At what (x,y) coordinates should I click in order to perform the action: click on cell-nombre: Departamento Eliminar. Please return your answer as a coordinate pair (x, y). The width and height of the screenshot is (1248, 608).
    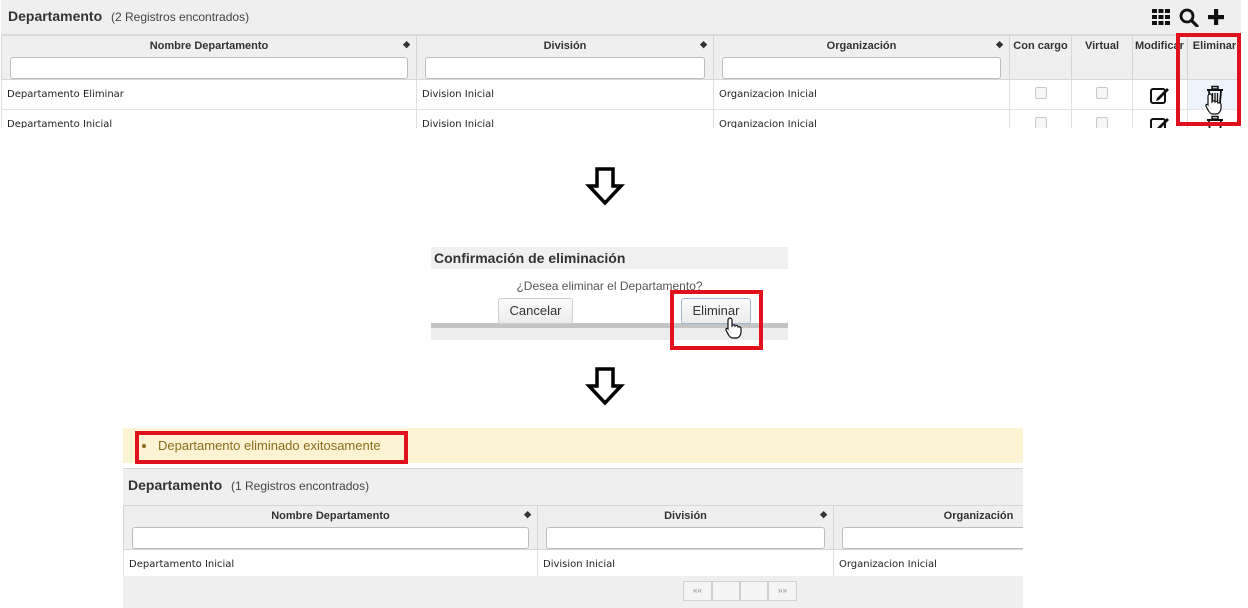
    Looking at the image, I should click on (209, 94).